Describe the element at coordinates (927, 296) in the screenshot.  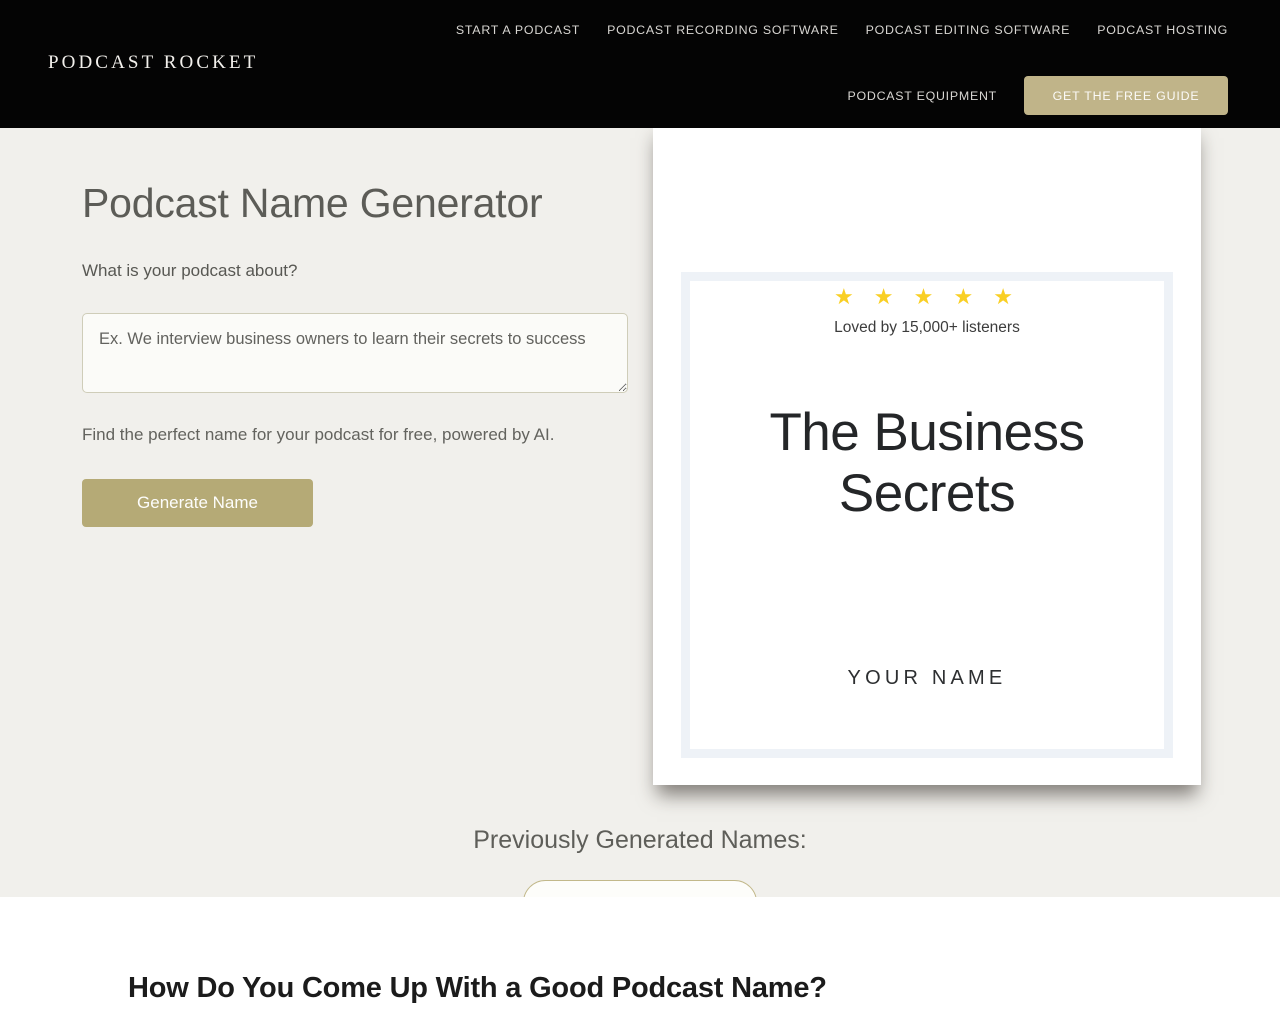
I see `star-rating-icon: ★ ★ ★ ★ ★` at that location.